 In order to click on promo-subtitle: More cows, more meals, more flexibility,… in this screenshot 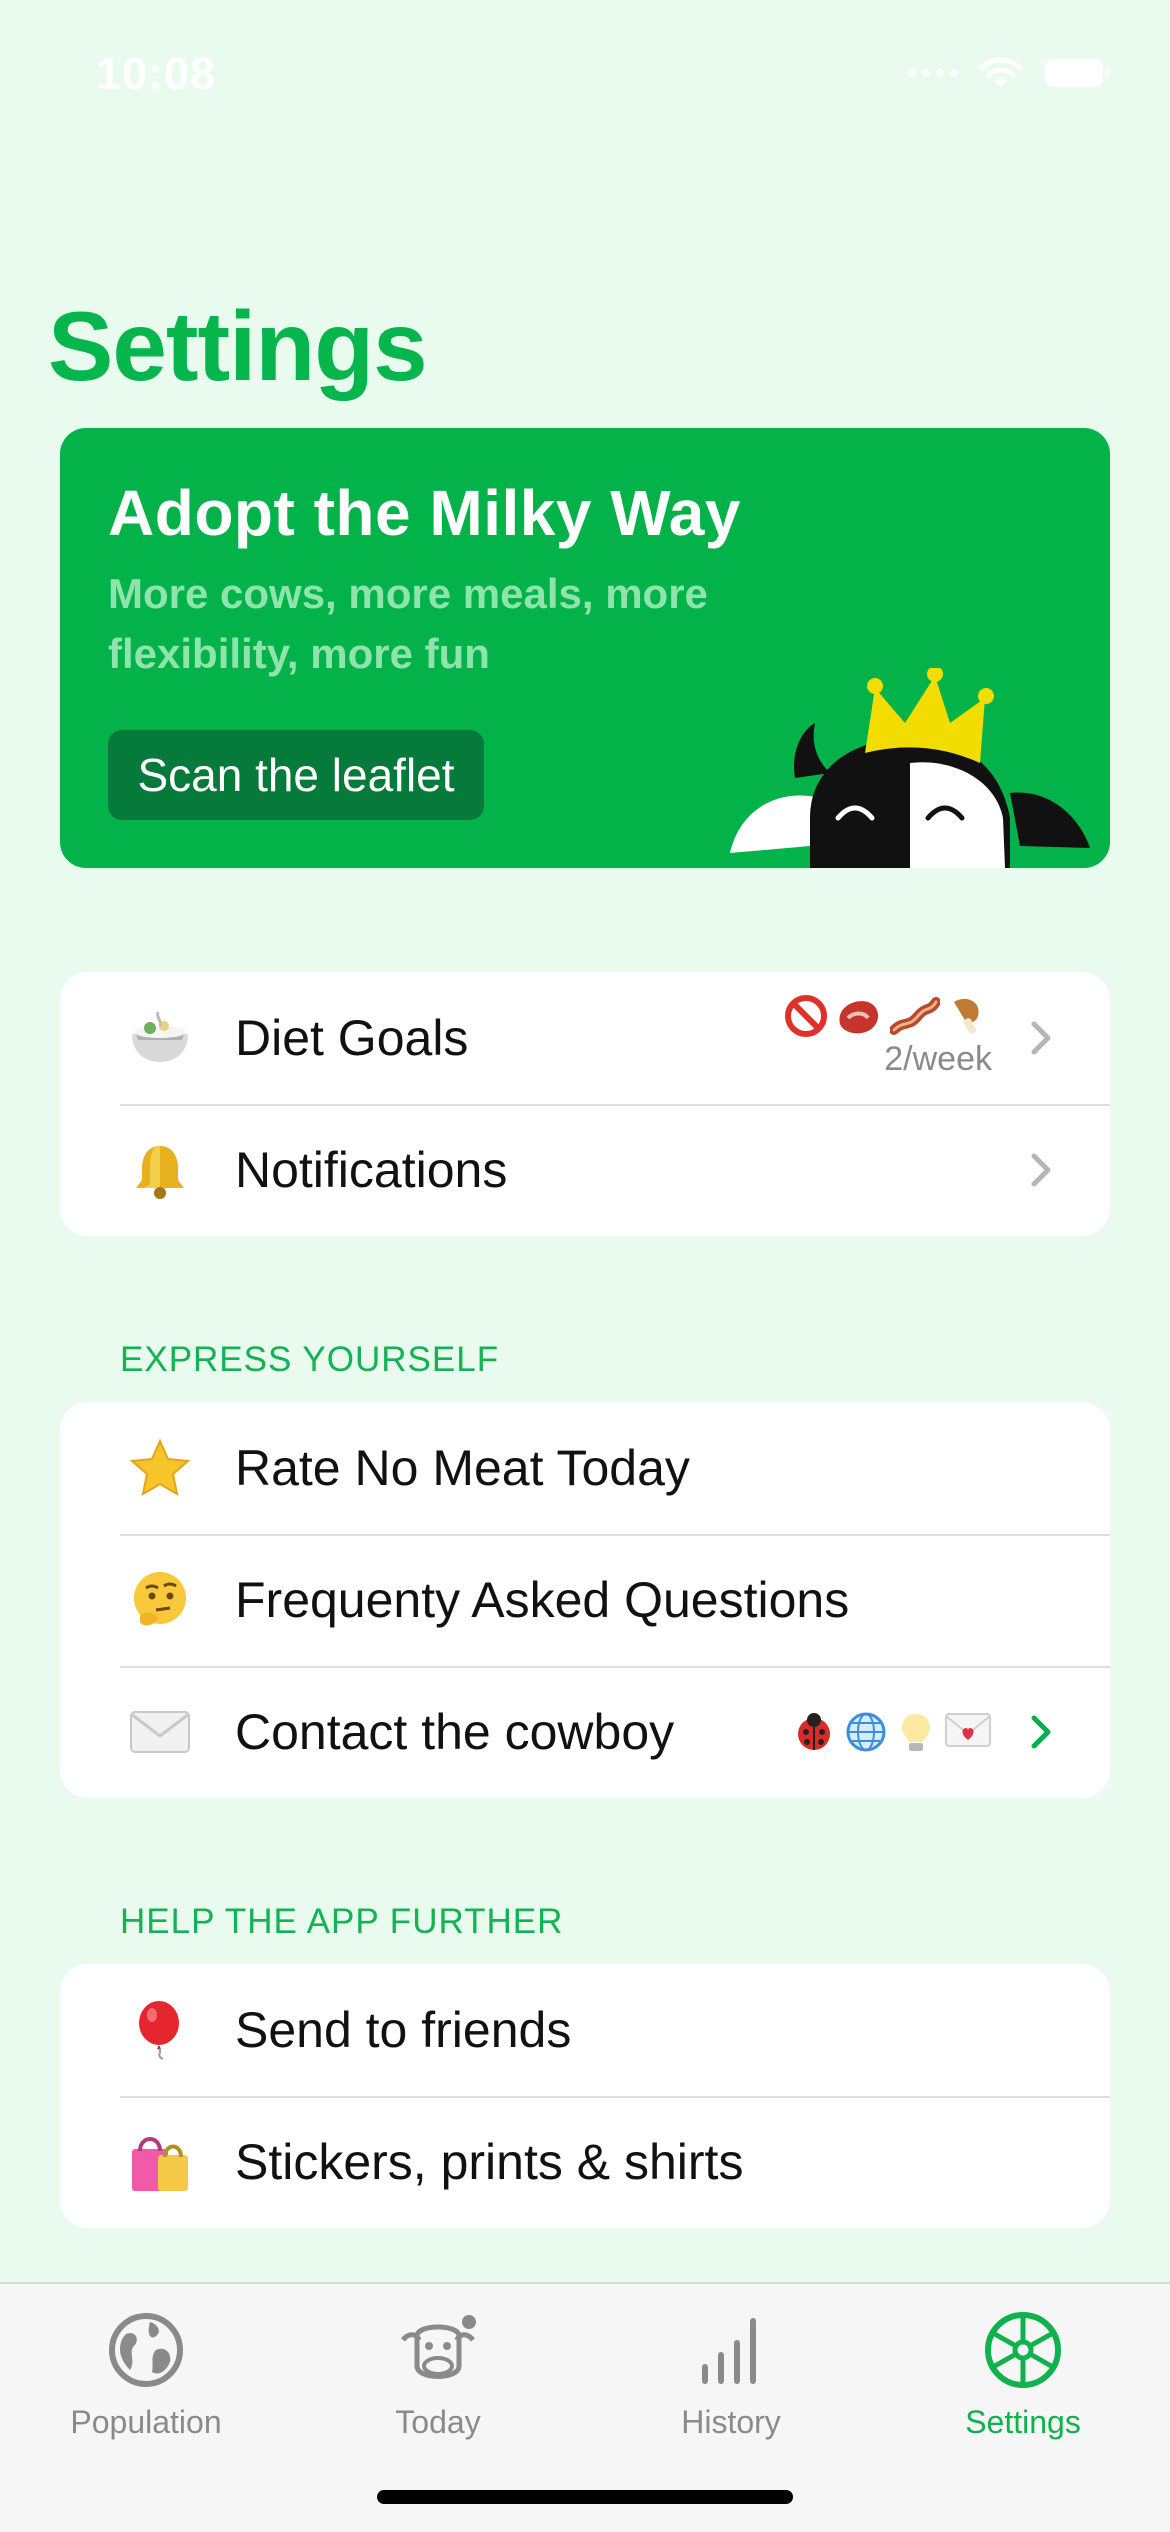, I will do `click(408, 623)`.